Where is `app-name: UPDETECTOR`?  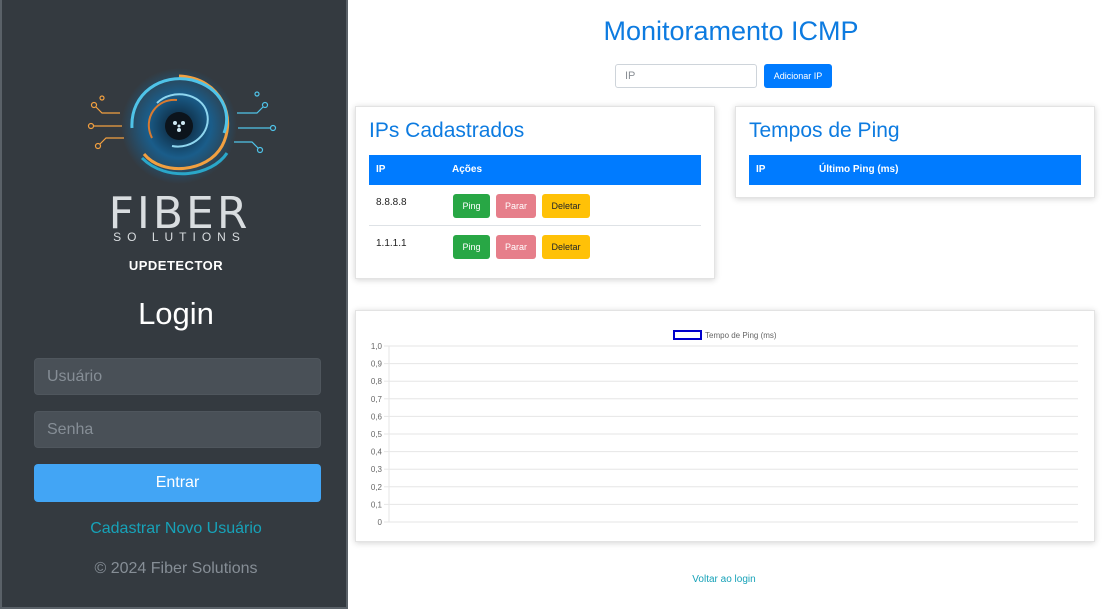
app-name: UPDETECTOR is located at coordinates (176, 265).